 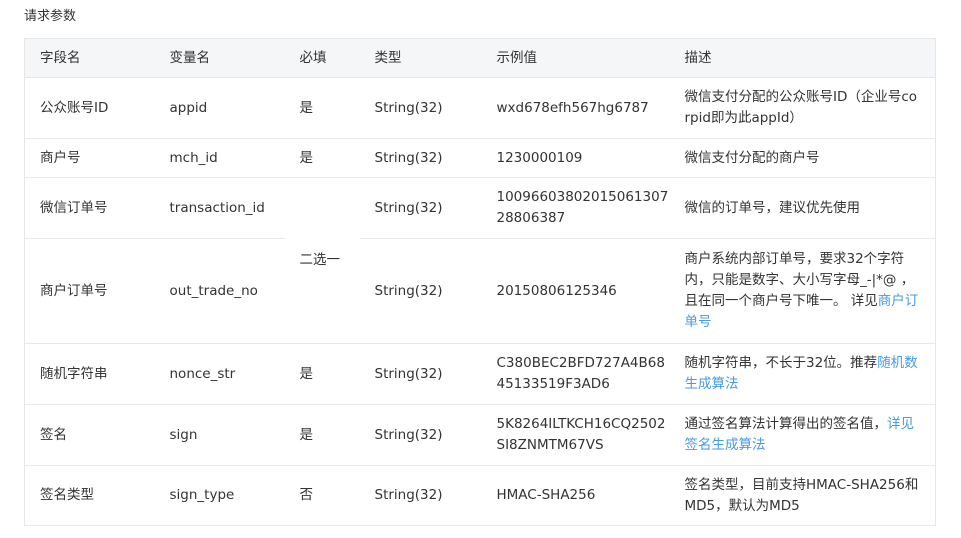 I want to click on cell-description: 微信的订单号，建议优先使用, so click(x=802, y=208).